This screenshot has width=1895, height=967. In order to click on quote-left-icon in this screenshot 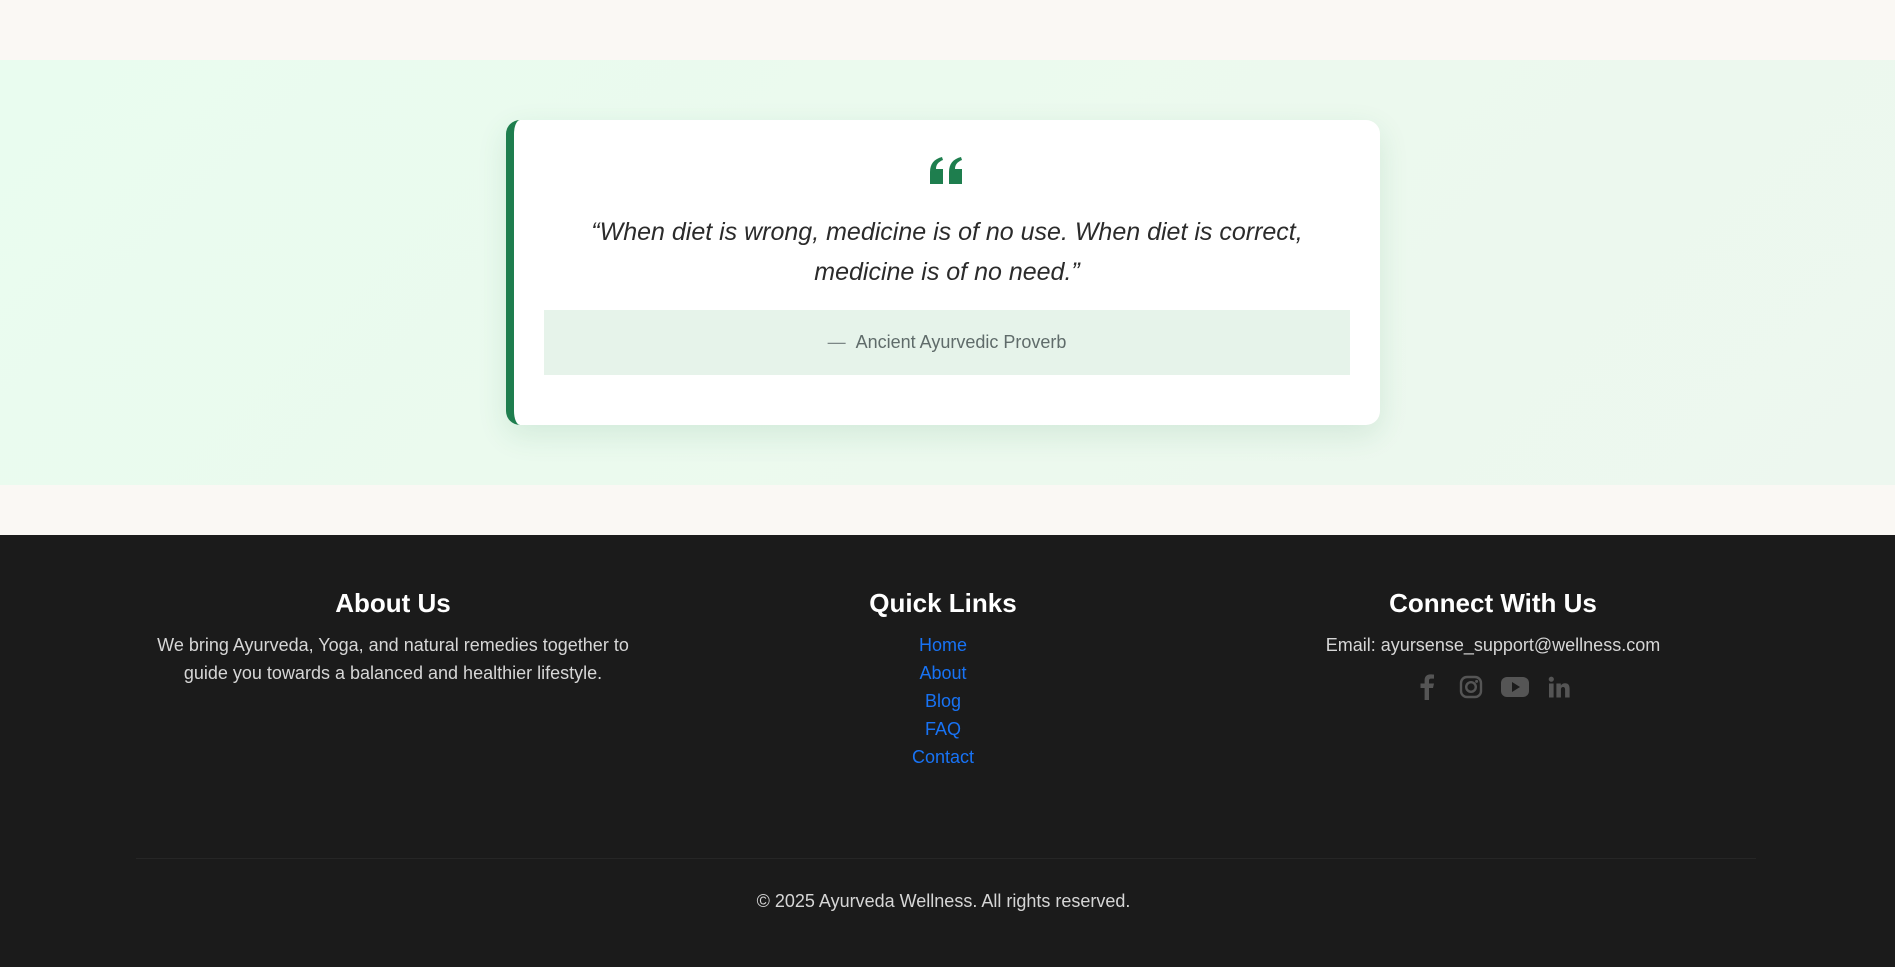, I will do `click(947, 171)`.